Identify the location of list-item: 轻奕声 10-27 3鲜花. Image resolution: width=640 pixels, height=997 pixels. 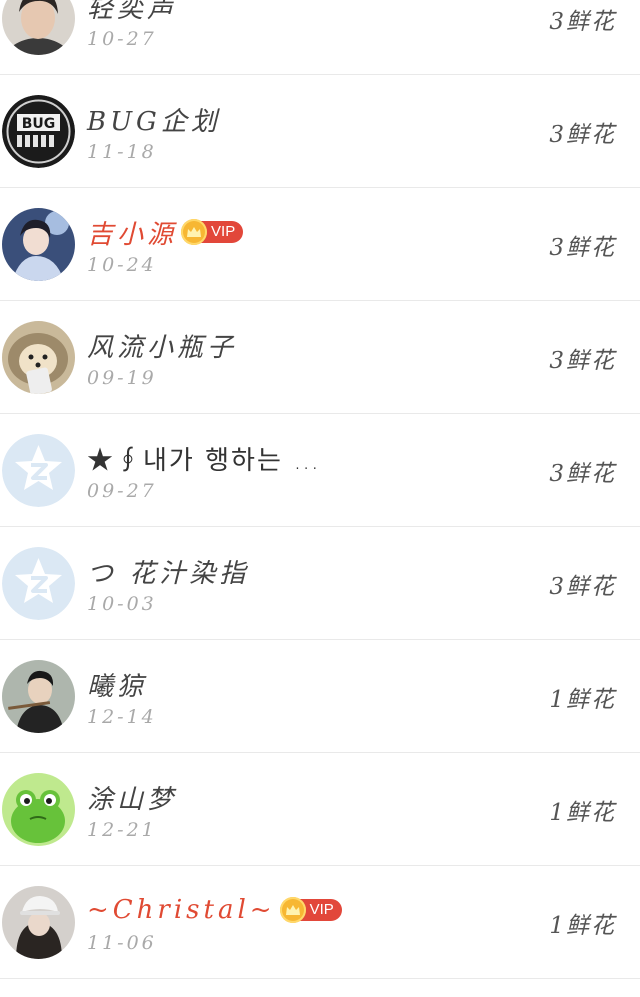
(320, 37).